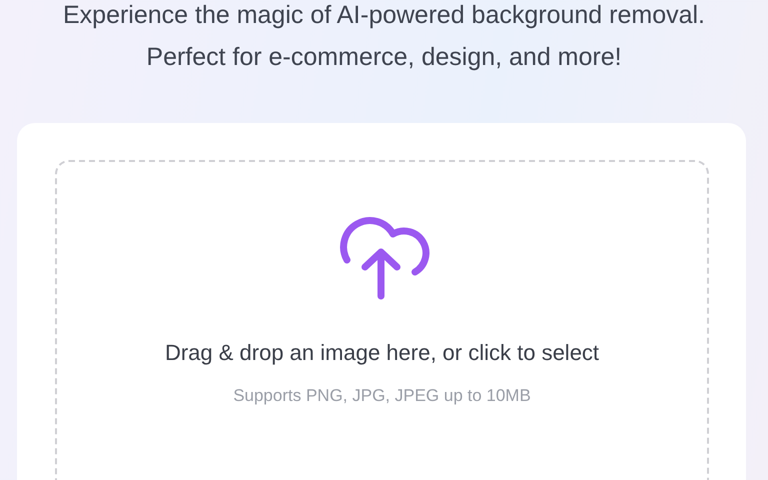  Describe the element at coordinates (384, 36) in the screenshot. I see `intro-text: Experience the magic of AI-powered background removal. Perfect for e-commerce, design, and more!` at that location.